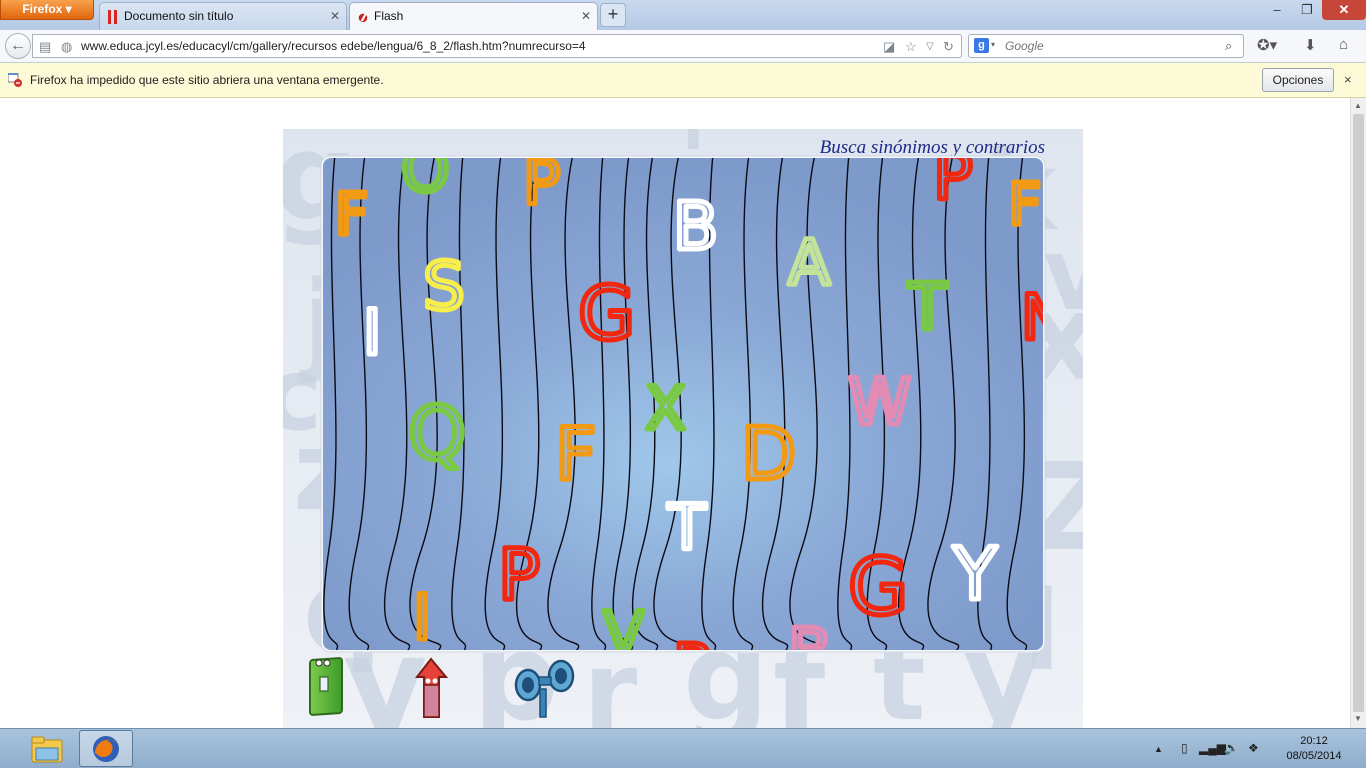  What do you see at coordinates (42, 9) in the screenshot?
I see `firefox-menu-label: Firefox` at bounding box center [42, 9].